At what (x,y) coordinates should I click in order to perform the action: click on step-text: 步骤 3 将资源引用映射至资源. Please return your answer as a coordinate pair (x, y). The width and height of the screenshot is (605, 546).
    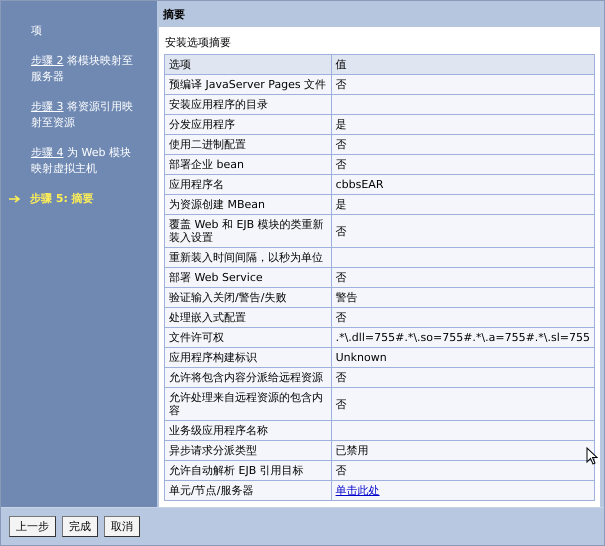
    Looking at the image, I should click on (82, 115).